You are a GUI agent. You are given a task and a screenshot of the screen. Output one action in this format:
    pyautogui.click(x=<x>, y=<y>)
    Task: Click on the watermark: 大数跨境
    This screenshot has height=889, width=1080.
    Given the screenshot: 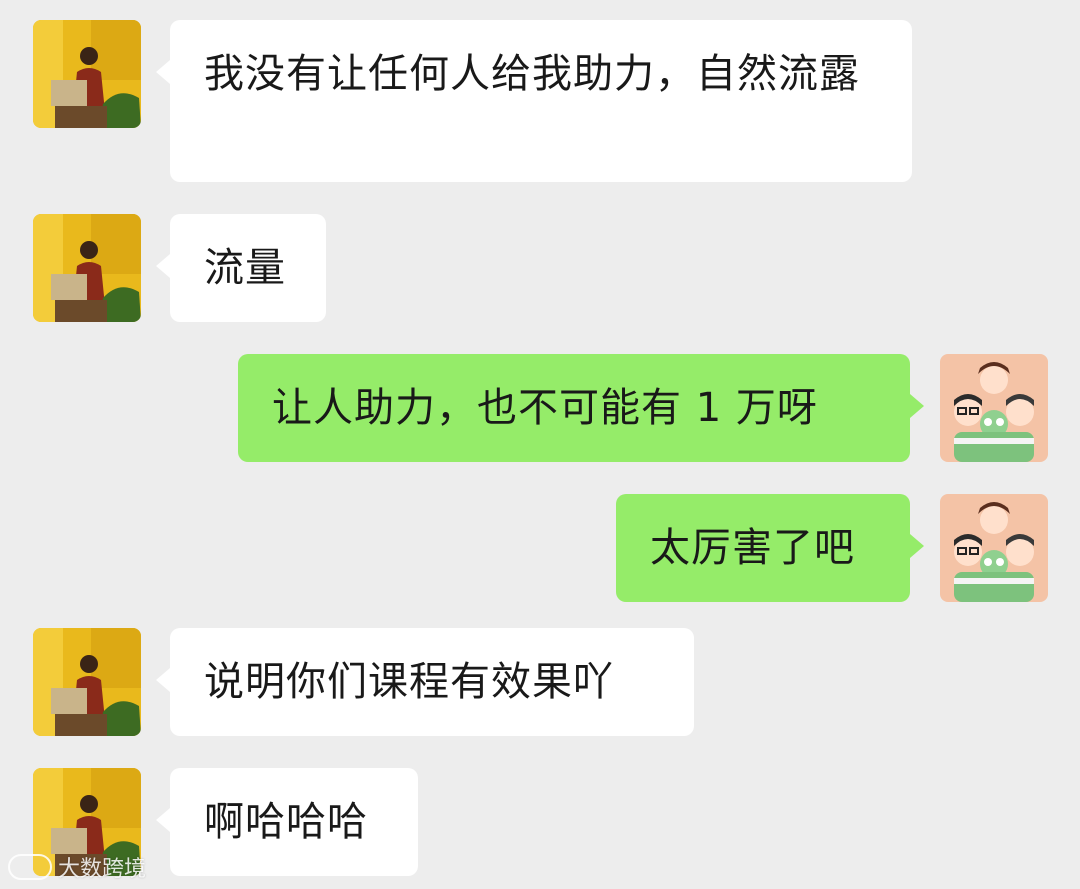 What is the action you would take?
    pyautogui.click(x=77, y=867)
    